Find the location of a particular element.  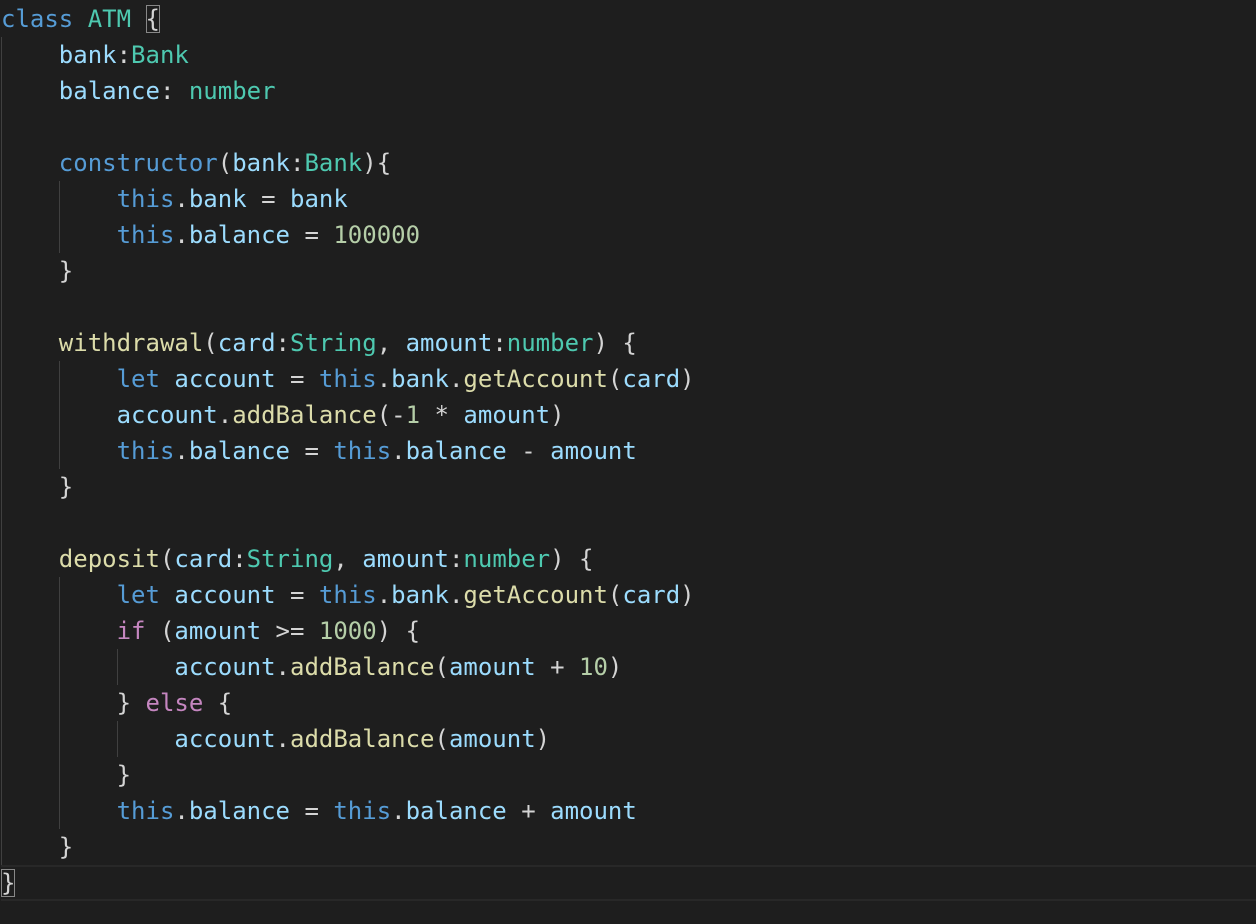

code-token-punct: (- is located at coordinates (391, 415).